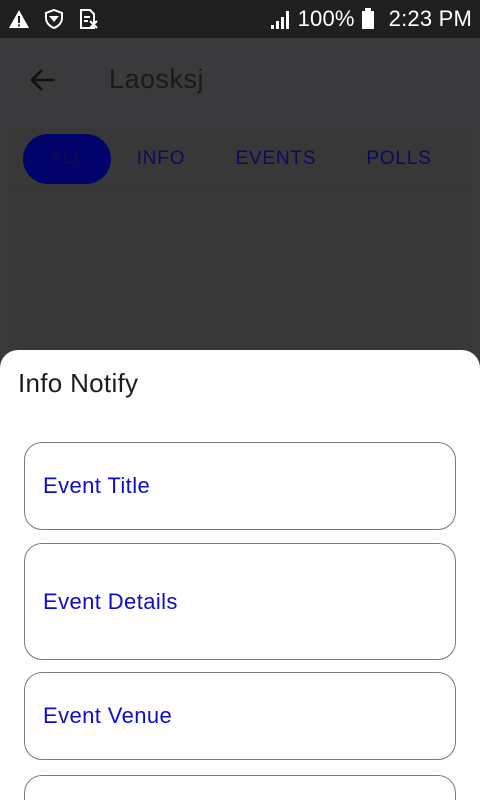  I want to click on arrow-left-icon, so click(42, 80).